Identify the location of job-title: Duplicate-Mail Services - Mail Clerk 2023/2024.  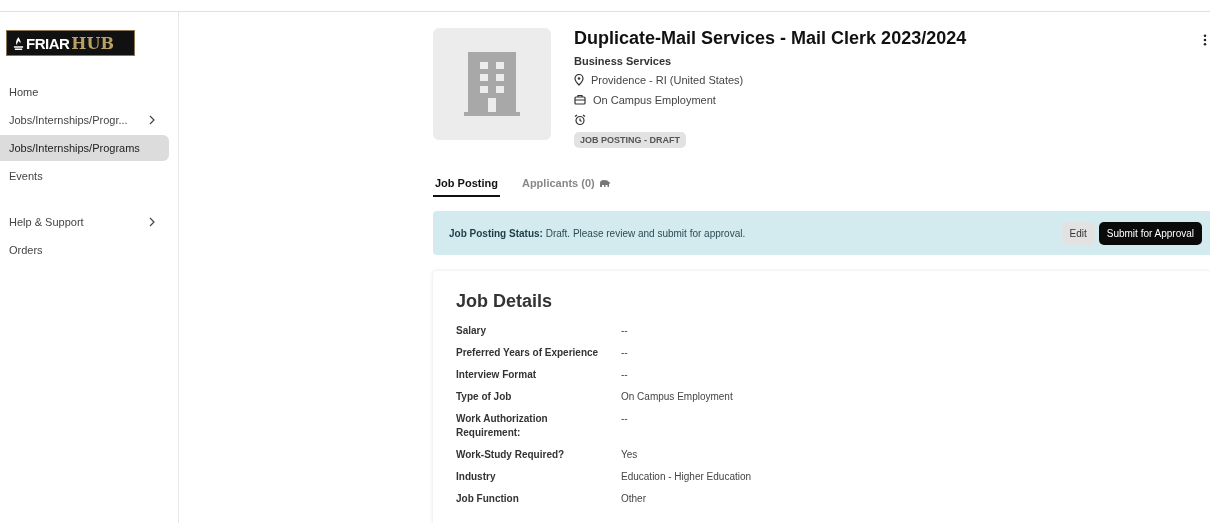
(770, 38).